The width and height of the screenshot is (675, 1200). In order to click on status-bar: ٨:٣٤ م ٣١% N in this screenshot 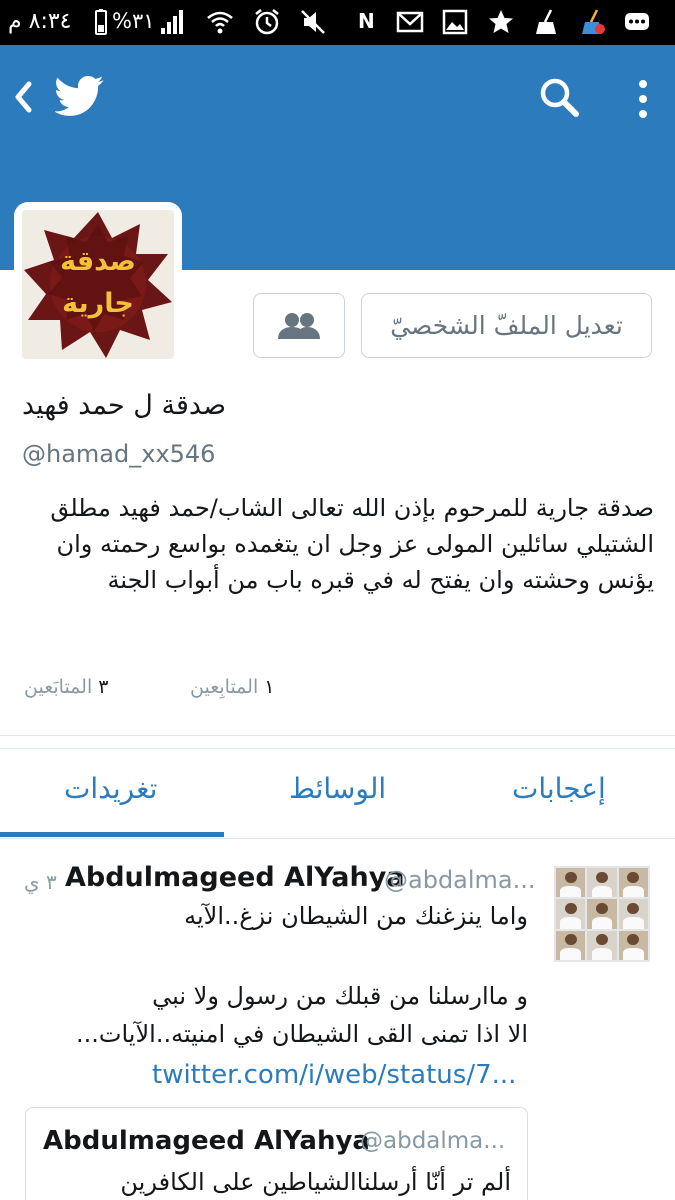, I will do `click(337, 22)`.